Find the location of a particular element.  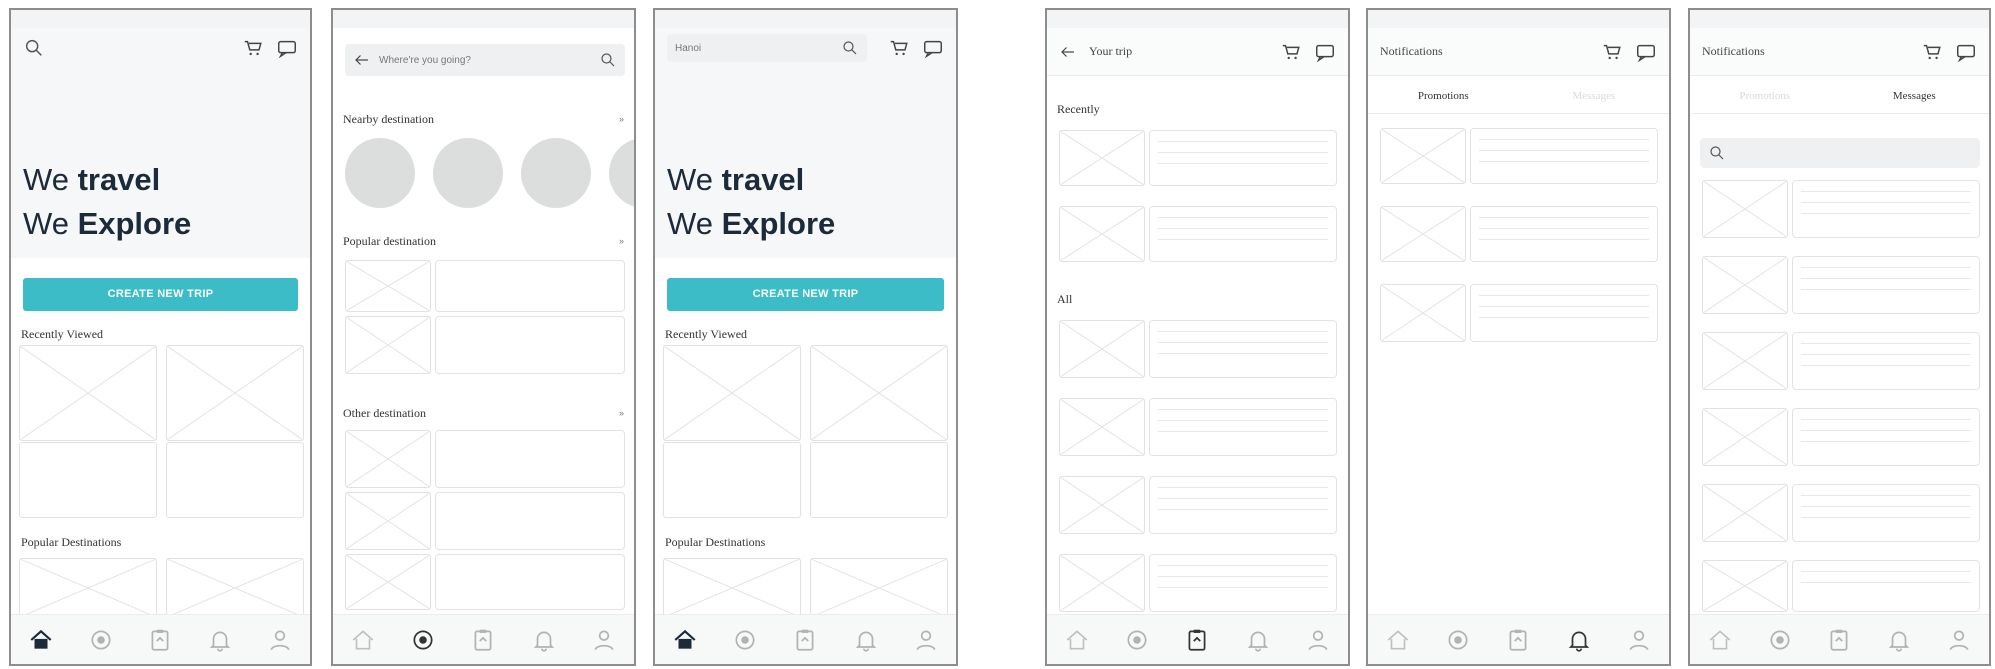

messages-search-input is located at coordinates (1840, 153).